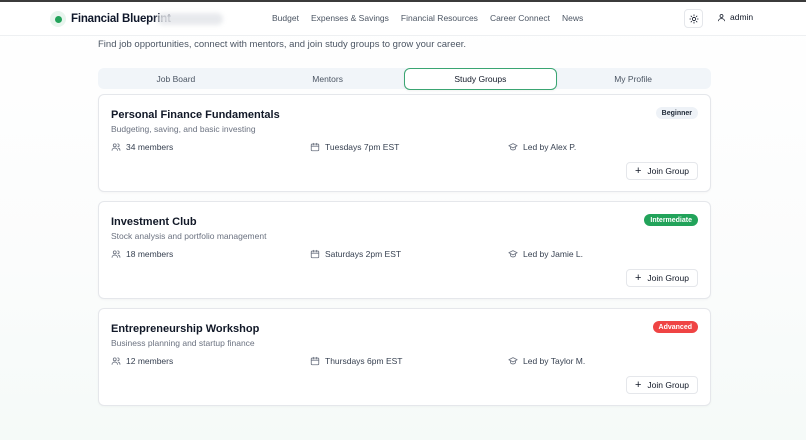 The image size is (806, 440). I want to click on leader-info: Led by Taylor M., so click(546, 361).